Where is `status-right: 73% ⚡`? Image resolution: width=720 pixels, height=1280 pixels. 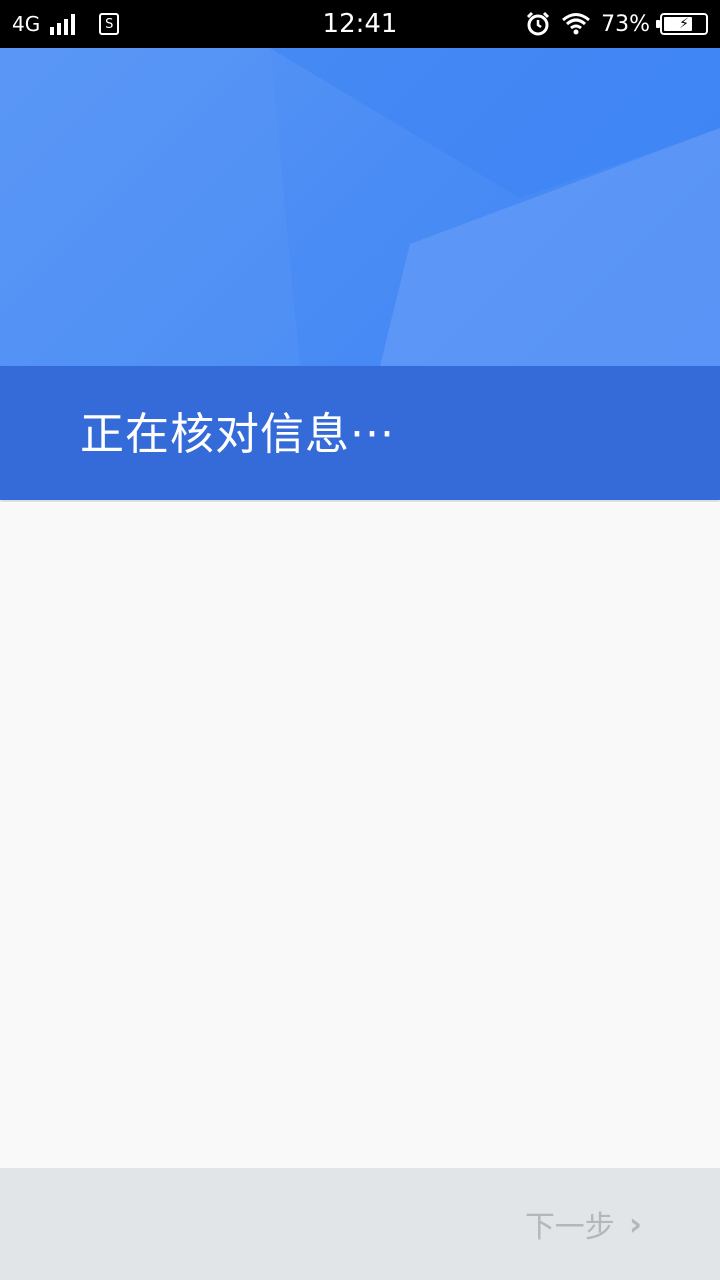
status-right: 73% ⚡ is located at coordinates (616, 24).